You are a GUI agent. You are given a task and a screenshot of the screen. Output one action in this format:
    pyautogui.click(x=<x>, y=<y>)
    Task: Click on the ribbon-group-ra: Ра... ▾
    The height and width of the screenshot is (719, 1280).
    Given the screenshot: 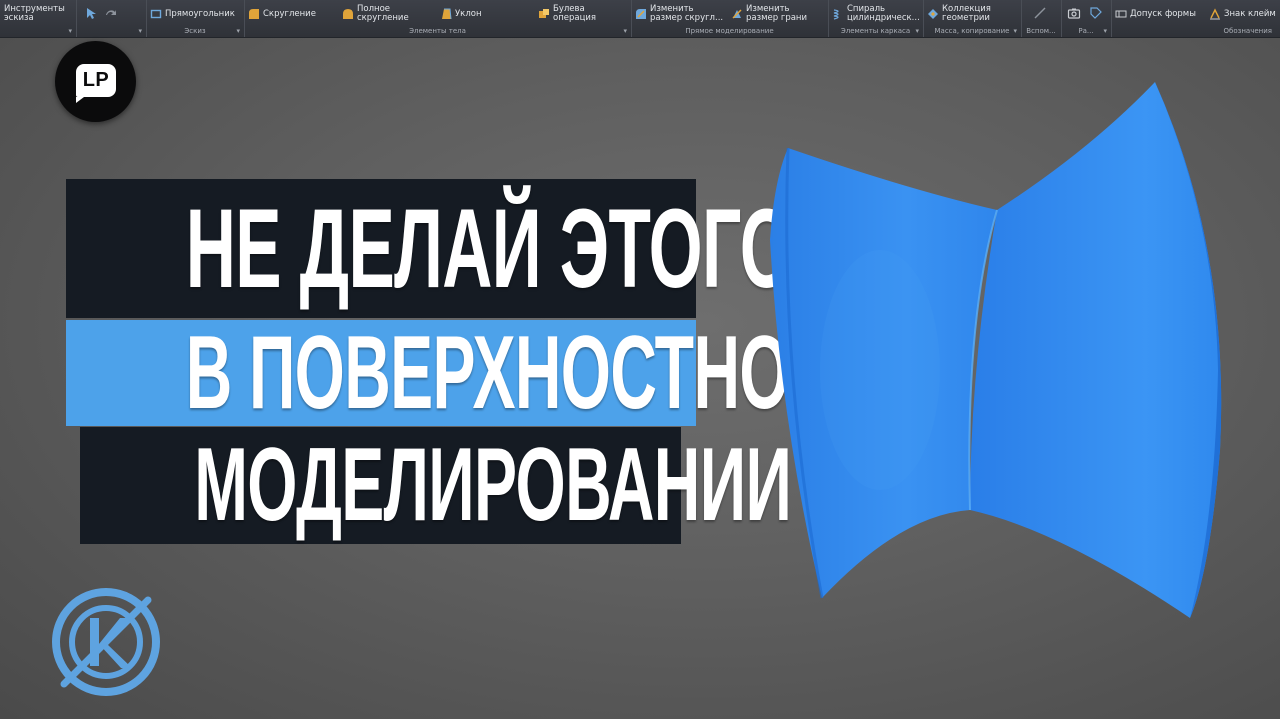 What is the action you would take?
    pyautogui.click(x=1086, y=18)
    